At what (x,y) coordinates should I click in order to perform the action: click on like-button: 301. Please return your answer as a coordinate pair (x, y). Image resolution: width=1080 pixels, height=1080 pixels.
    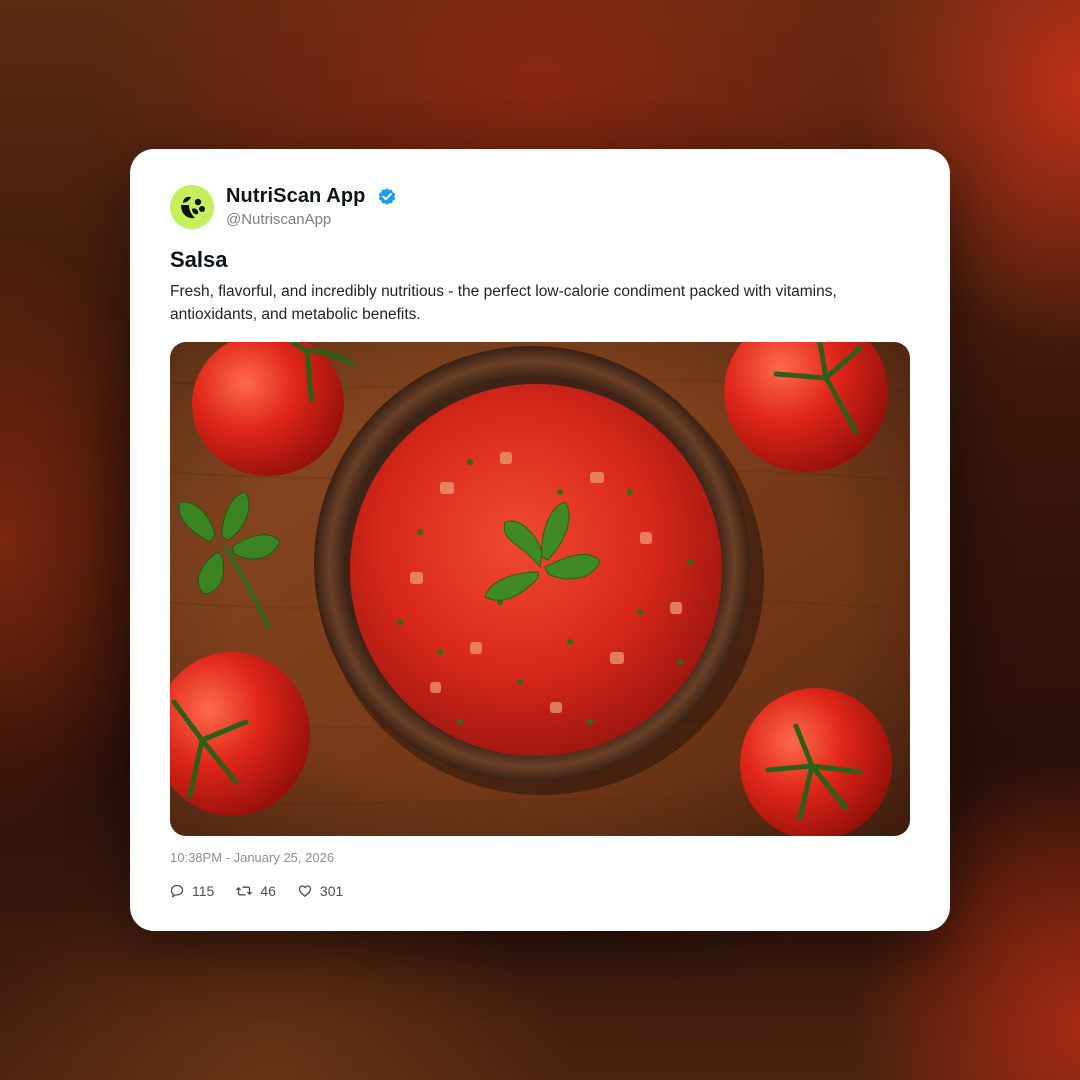
    Looking at the image, I should click on (320, 891).